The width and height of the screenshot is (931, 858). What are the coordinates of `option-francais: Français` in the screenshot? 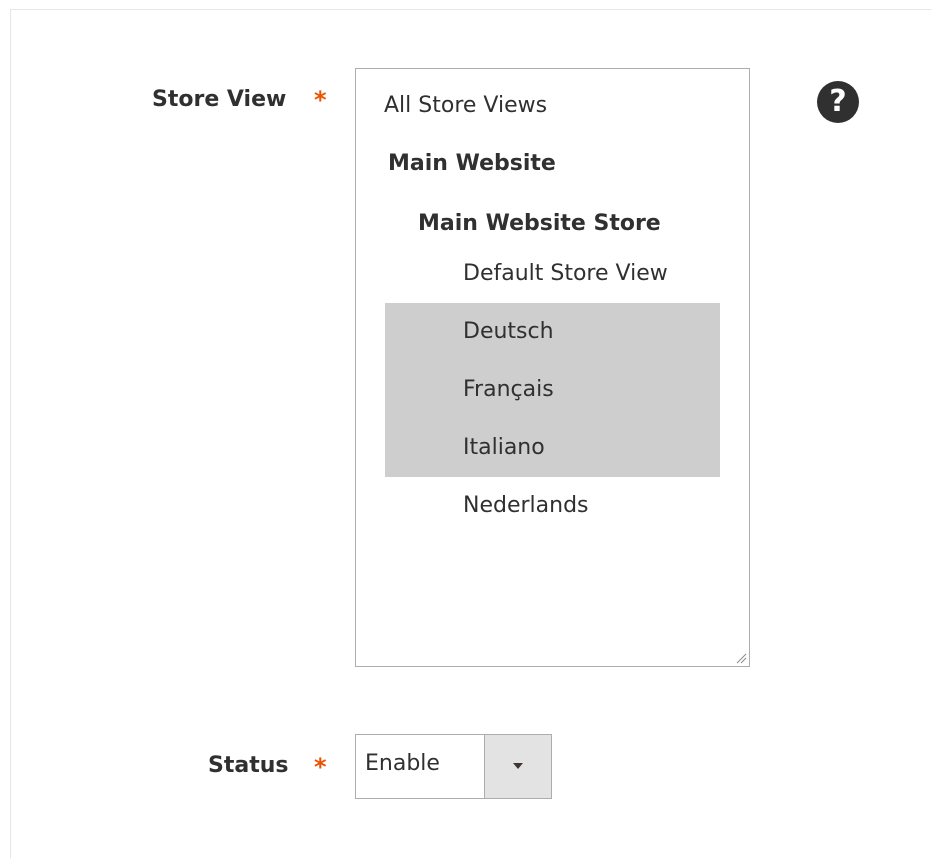 It's located at (508, 389).